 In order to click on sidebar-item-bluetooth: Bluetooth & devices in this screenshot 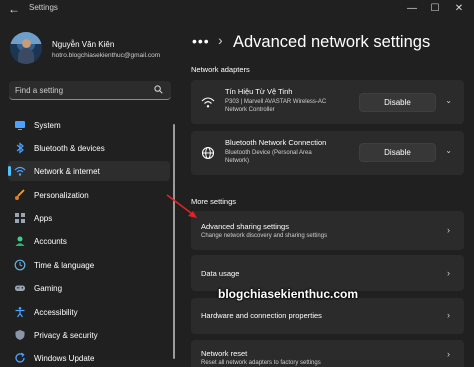, I will do `click(89, 148)`.